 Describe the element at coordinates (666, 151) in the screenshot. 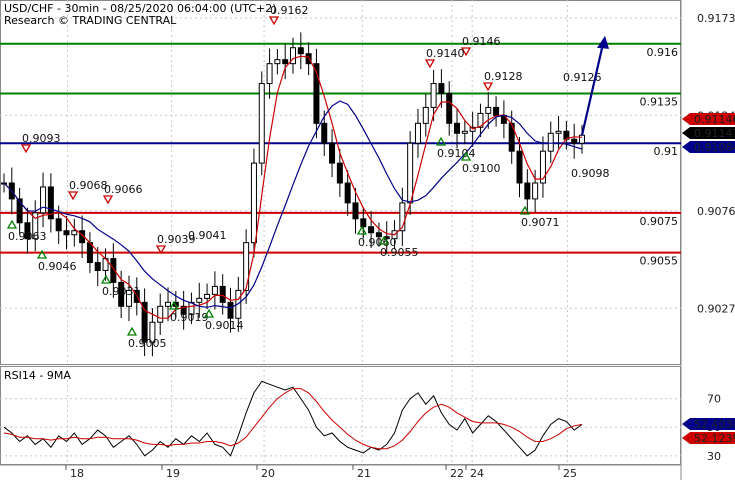

I see `level-label-pivot: 0.91` at that location.